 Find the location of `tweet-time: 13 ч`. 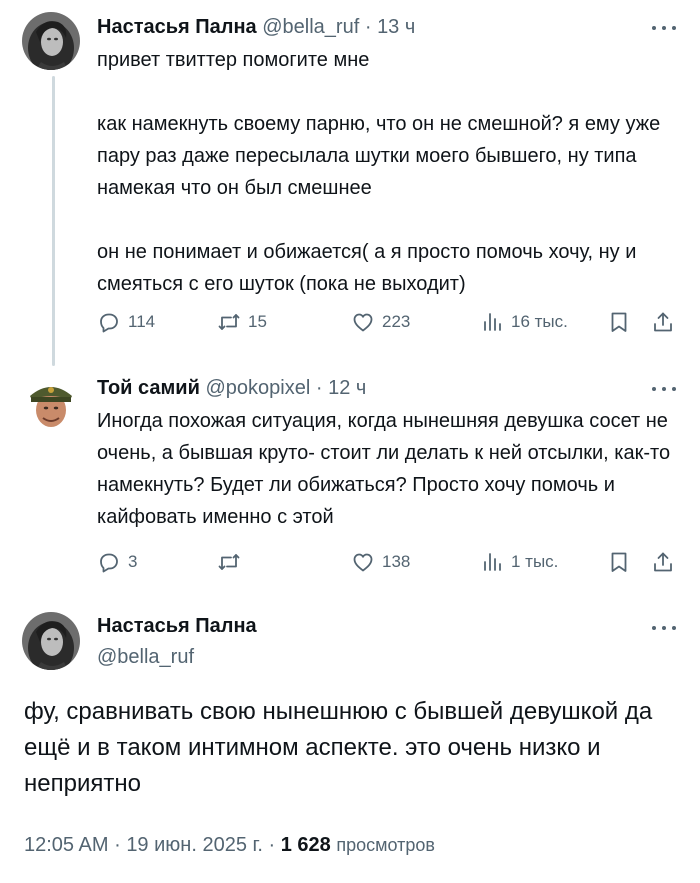

tweet-time: 13 ч is located at coordinates (396, 27).